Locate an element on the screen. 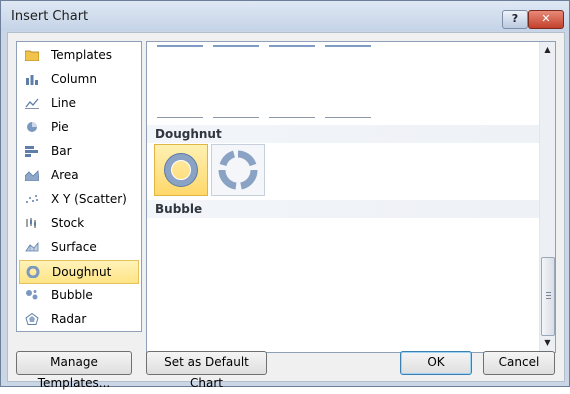 The width and height of the screenshot is (570, 394). chart-type-label: Surface is located at coordinates (74, 247).